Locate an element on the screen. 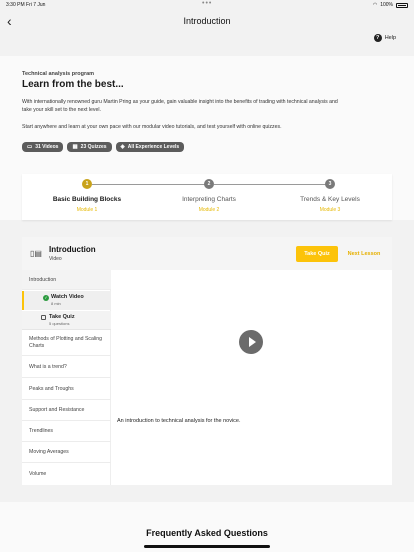  help-button: ? Help is located at coordinates (384, 38).